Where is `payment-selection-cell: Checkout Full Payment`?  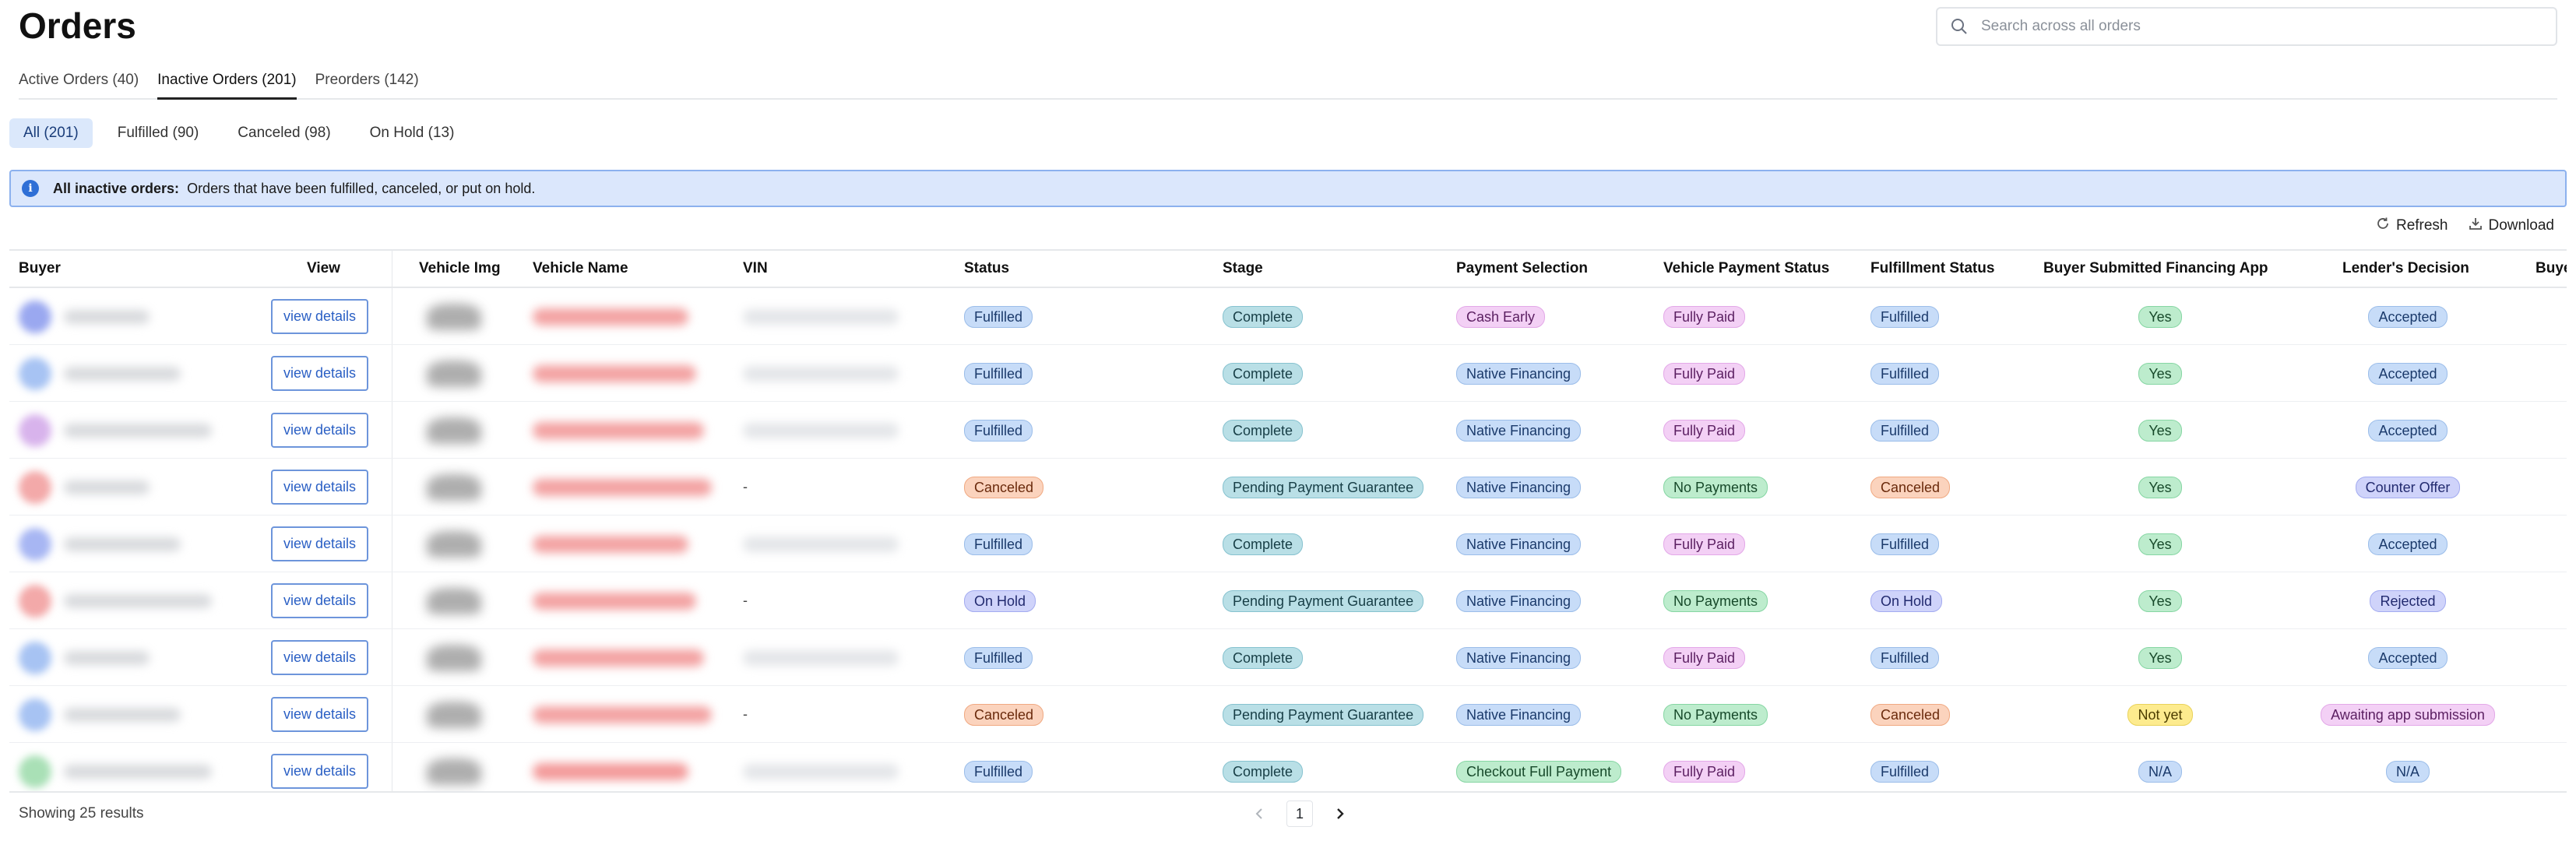
payment-selection-cell: Checkout Full Payment is located at coordinates (1539, 767).